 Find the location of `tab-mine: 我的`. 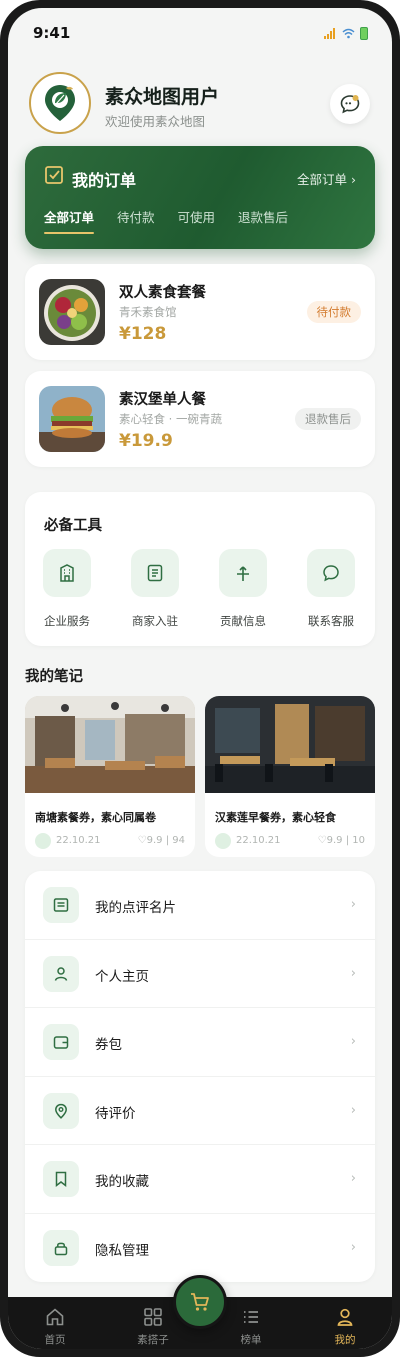

tab-mine: 我的 is located at coordinates (345, 1323).